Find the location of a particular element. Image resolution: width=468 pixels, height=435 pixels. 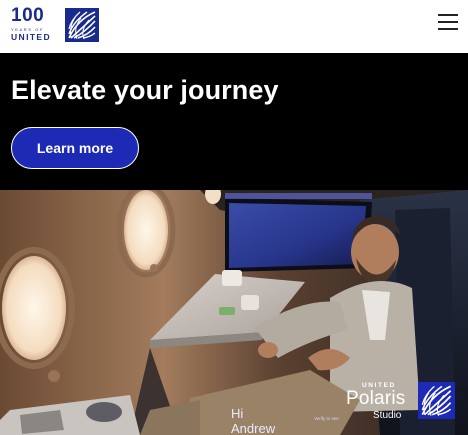

site-header: 100 YEARS OF UNITED is located at coordinates (234, 26).